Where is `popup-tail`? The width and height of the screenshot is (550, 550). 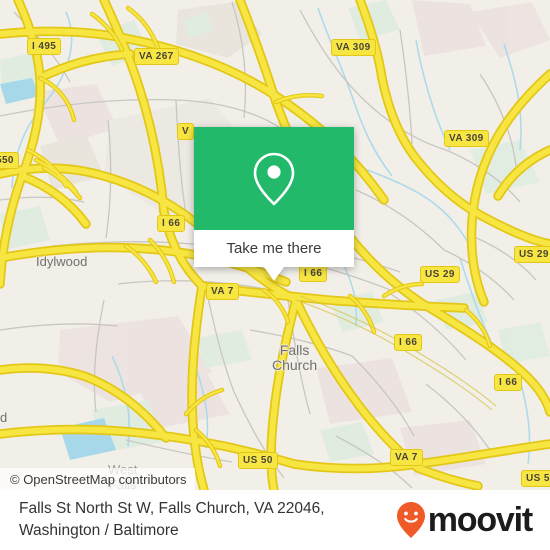
popup-tail is located at coordinates (274, 274).